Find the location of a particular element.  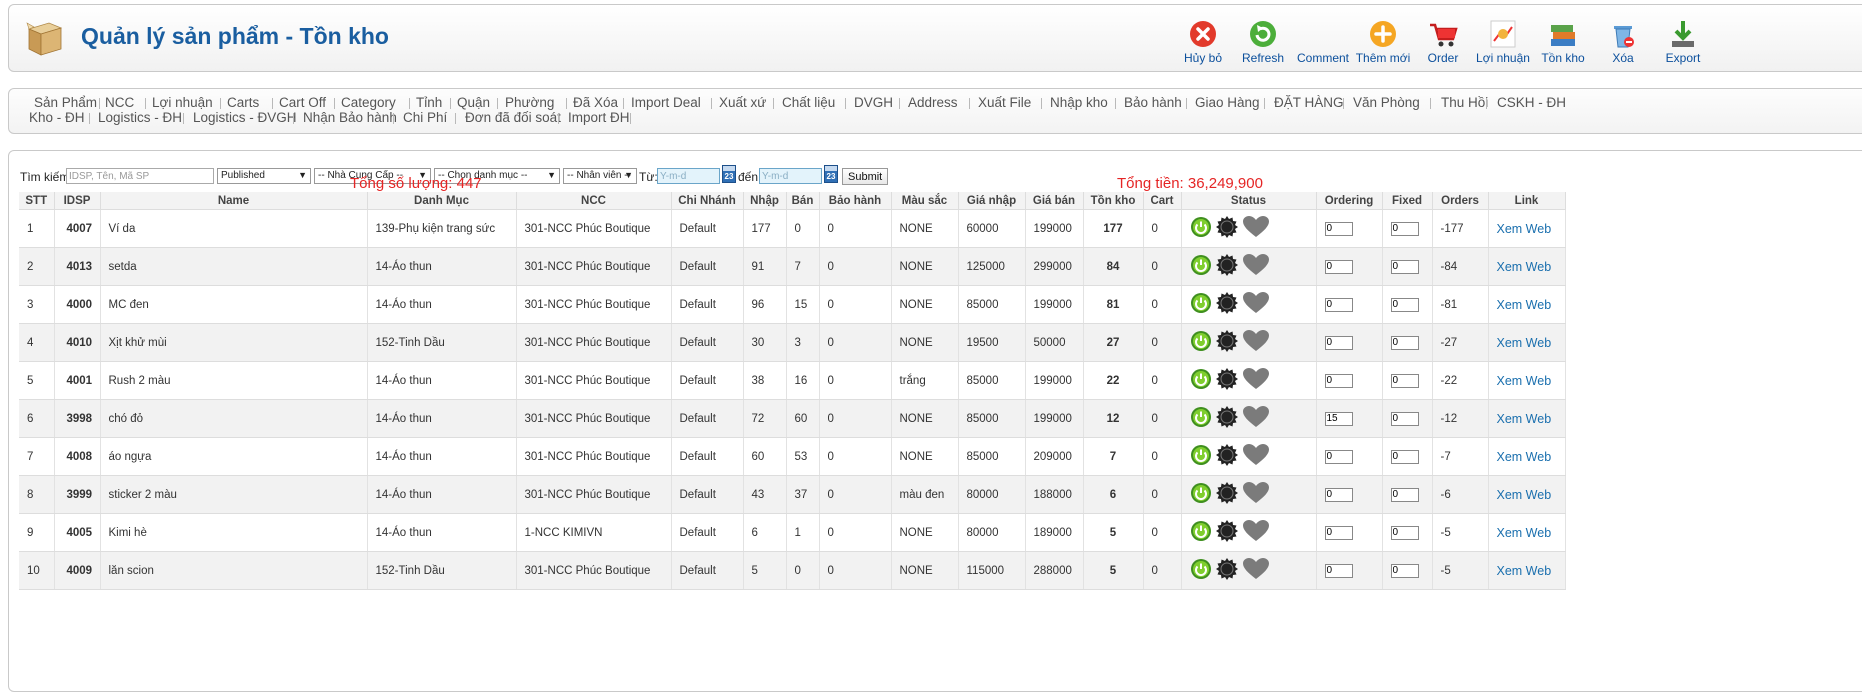

nav-item-logistics-dh: Logistics - ĐH is located at coordinates (140, 117).